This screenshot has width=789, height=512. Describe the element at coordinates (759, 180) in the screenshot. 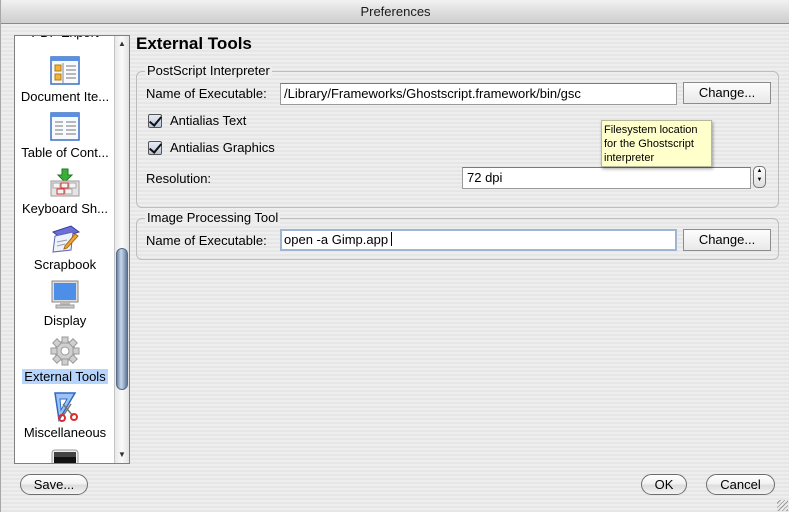

I see `stepper-down-icon: ▼` at that location.